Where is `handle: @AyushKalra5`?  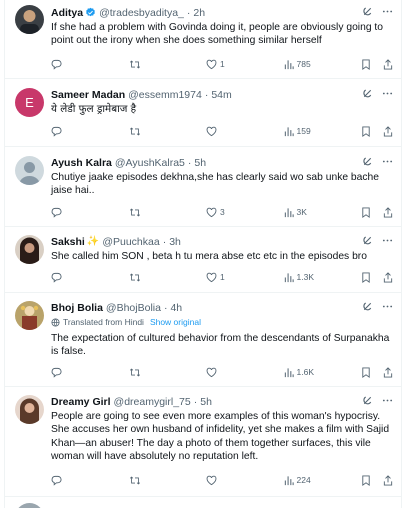 handle: @AyushKalra5 is located at coordinates (150, 163).